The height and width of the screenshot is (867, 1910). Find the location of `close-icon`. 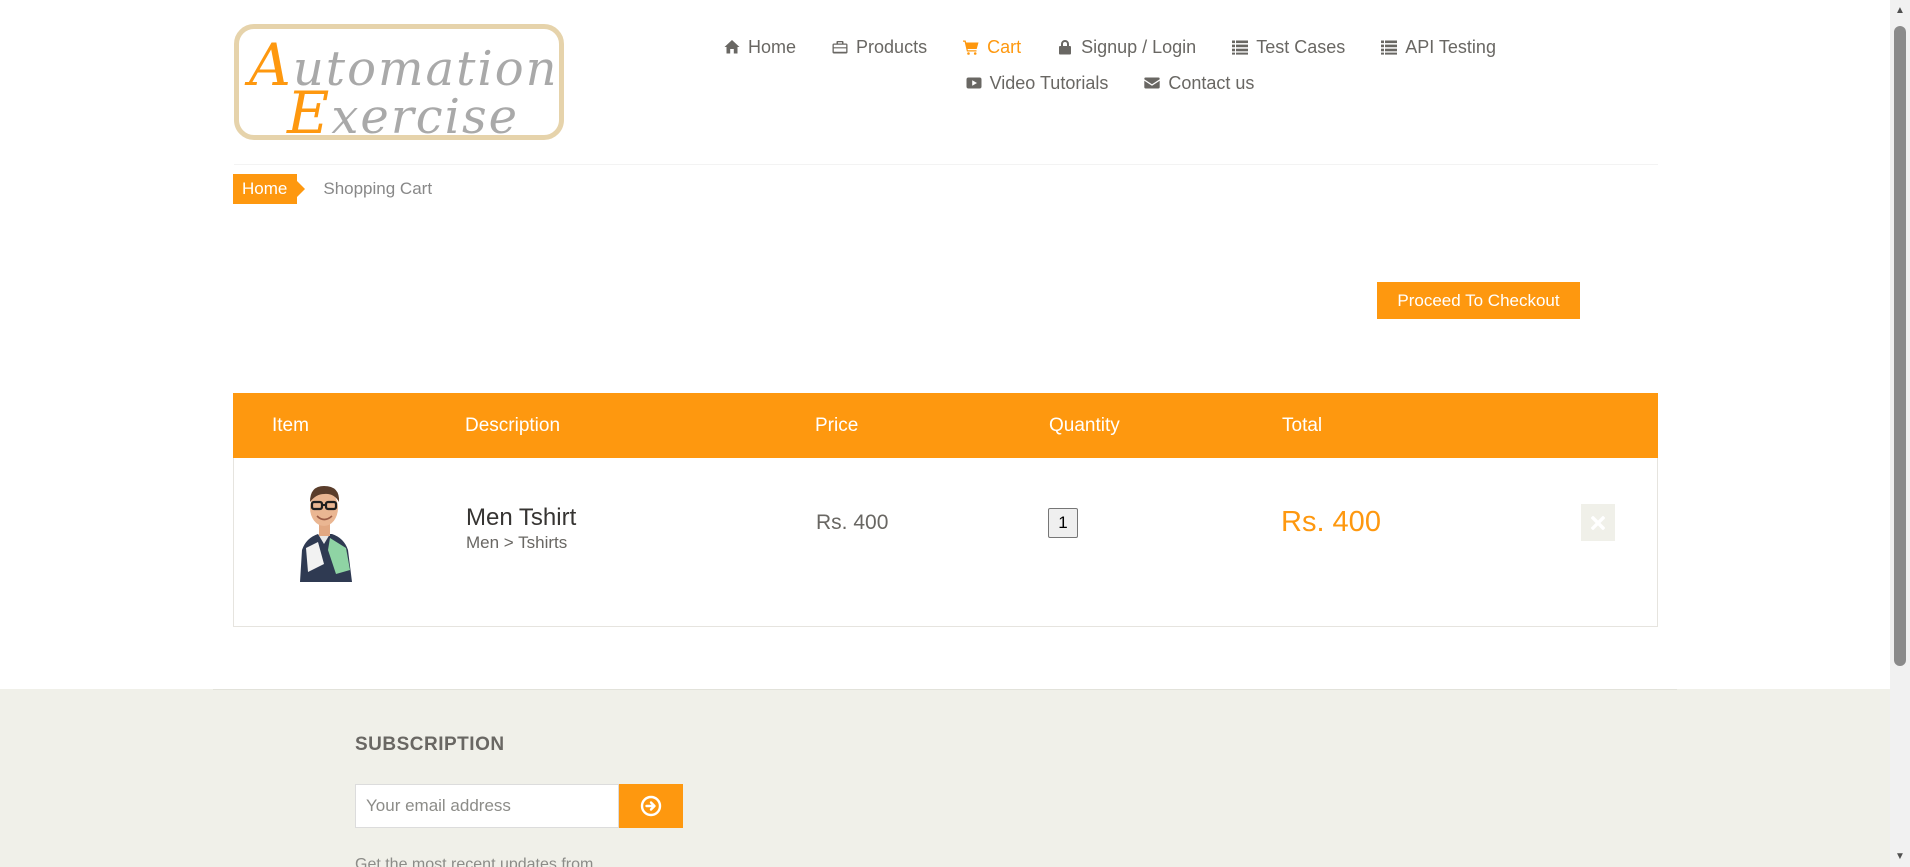

close-icon is located at coordinates (1598, 522).